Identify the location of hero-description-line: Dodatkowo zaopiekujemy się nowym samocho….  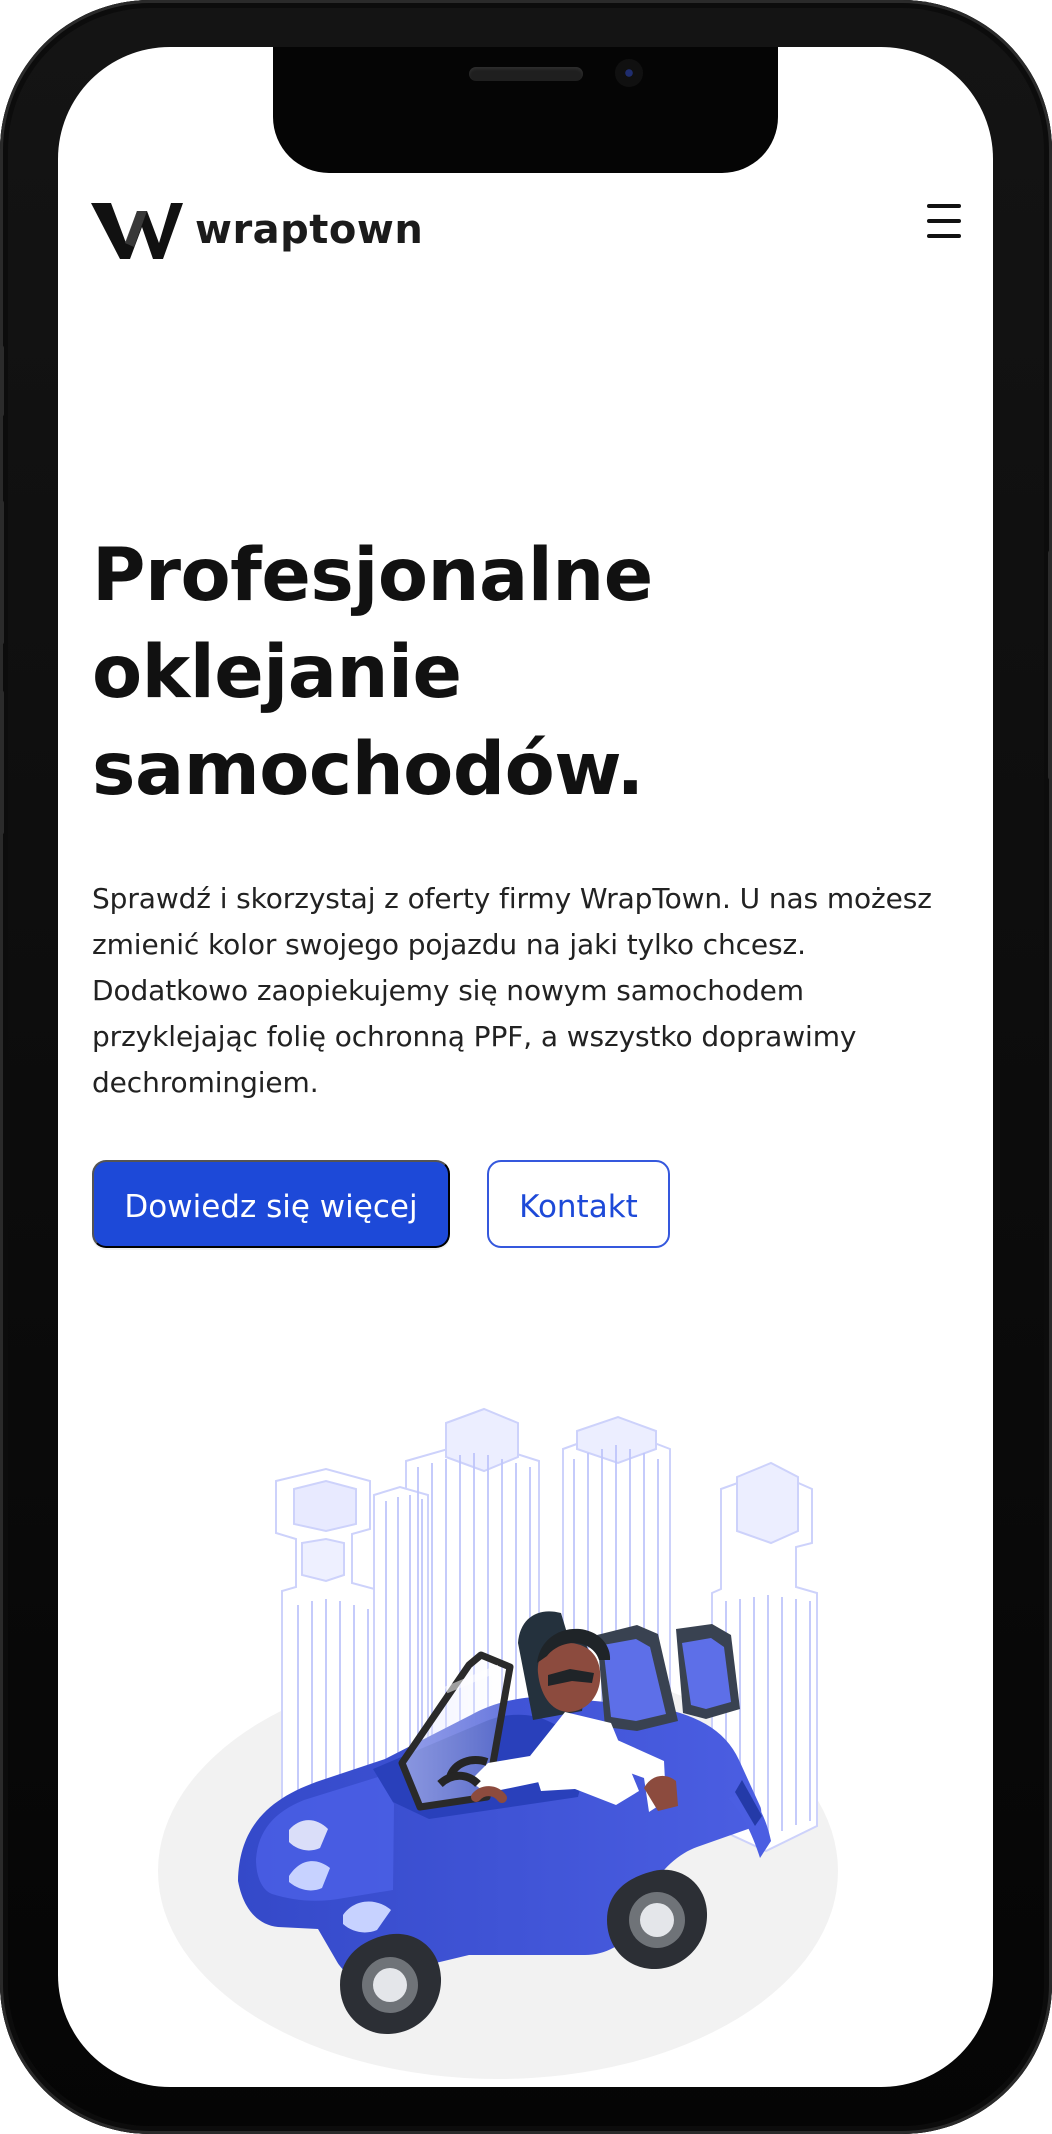
(448, 990).